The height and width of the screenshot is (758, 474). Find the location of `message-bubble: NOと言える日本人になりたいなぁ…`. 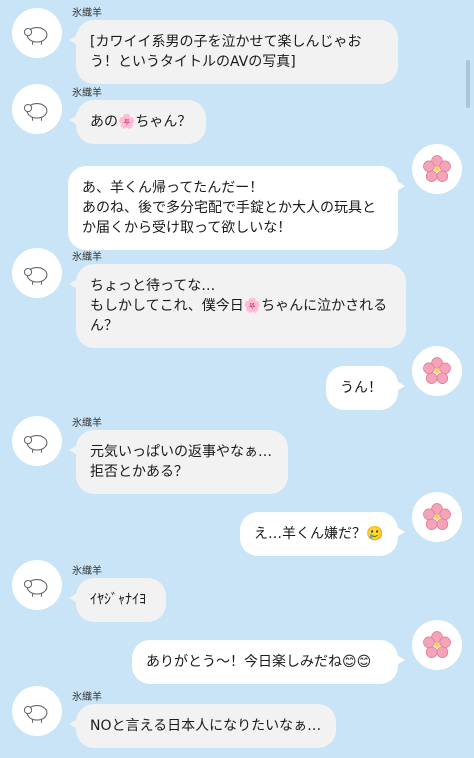

message-bubble: NOと言える日本人になりたいなぁ… is located at coordinates (202, 726).